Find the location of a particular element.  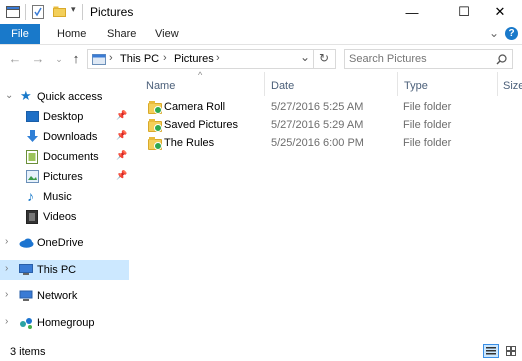

quick-access-toolbar-dropdown-icon: ▾ is located at coordinates (73, 9).